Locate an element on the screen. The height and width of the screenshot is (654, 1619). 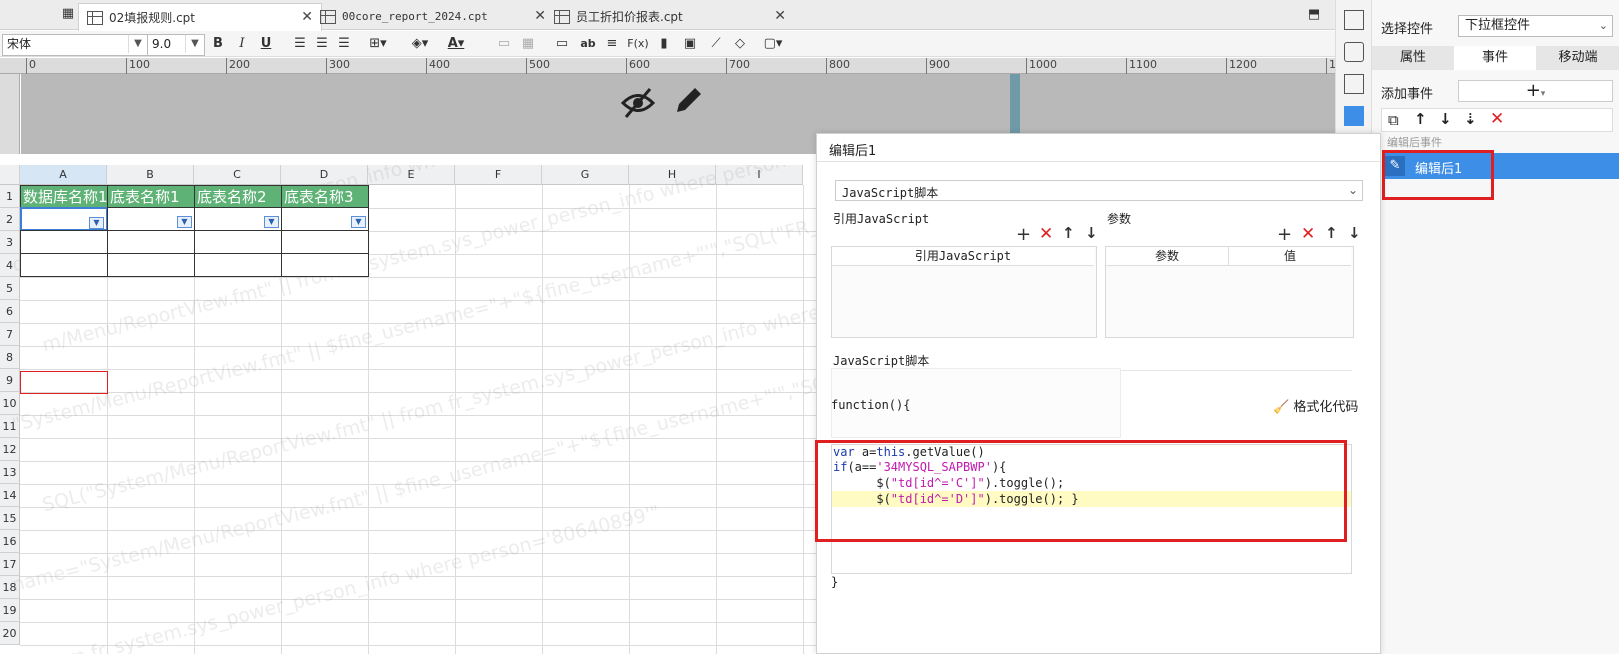
row-header: 1 is located at coordinates (10, 196).